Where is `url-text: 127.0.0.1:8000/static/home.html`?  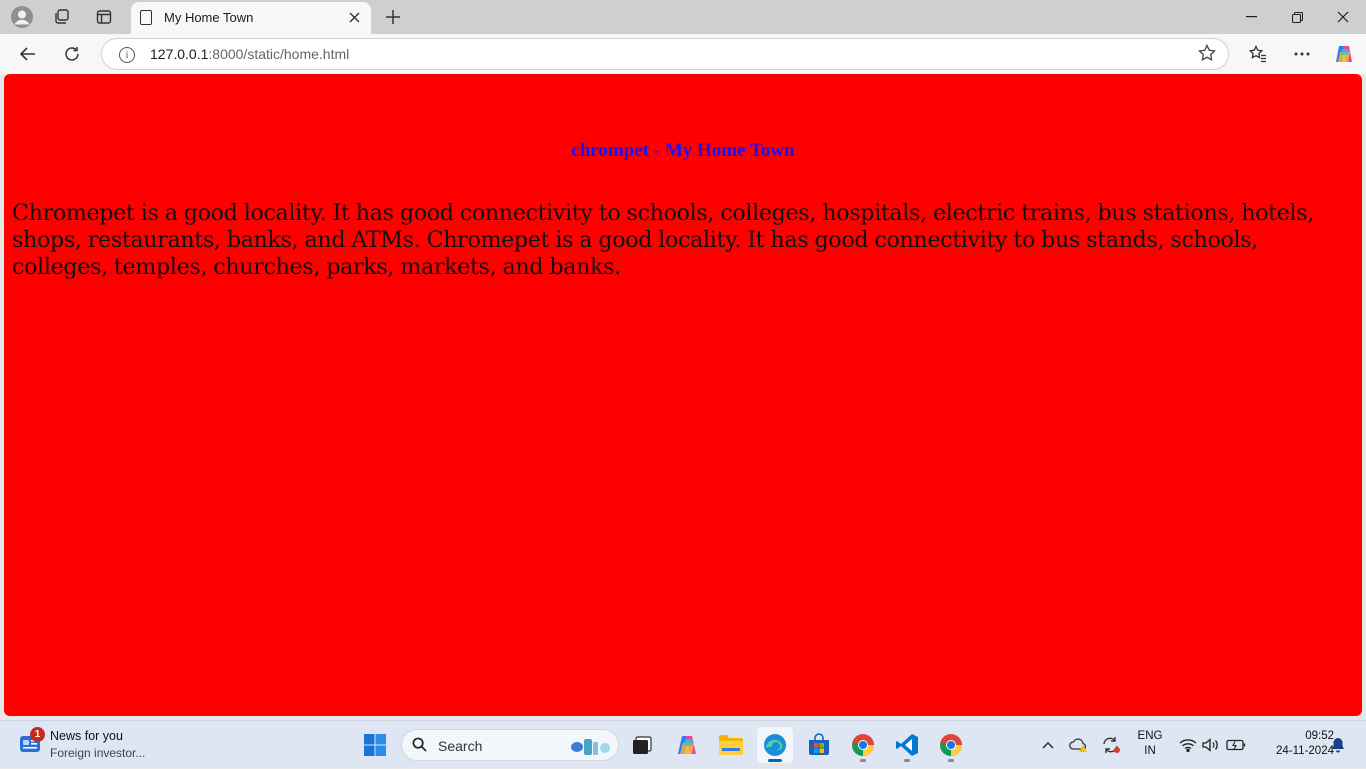 url-text: 127.0.0.1:8000/static/home.html is located at coordinates (249, 54).